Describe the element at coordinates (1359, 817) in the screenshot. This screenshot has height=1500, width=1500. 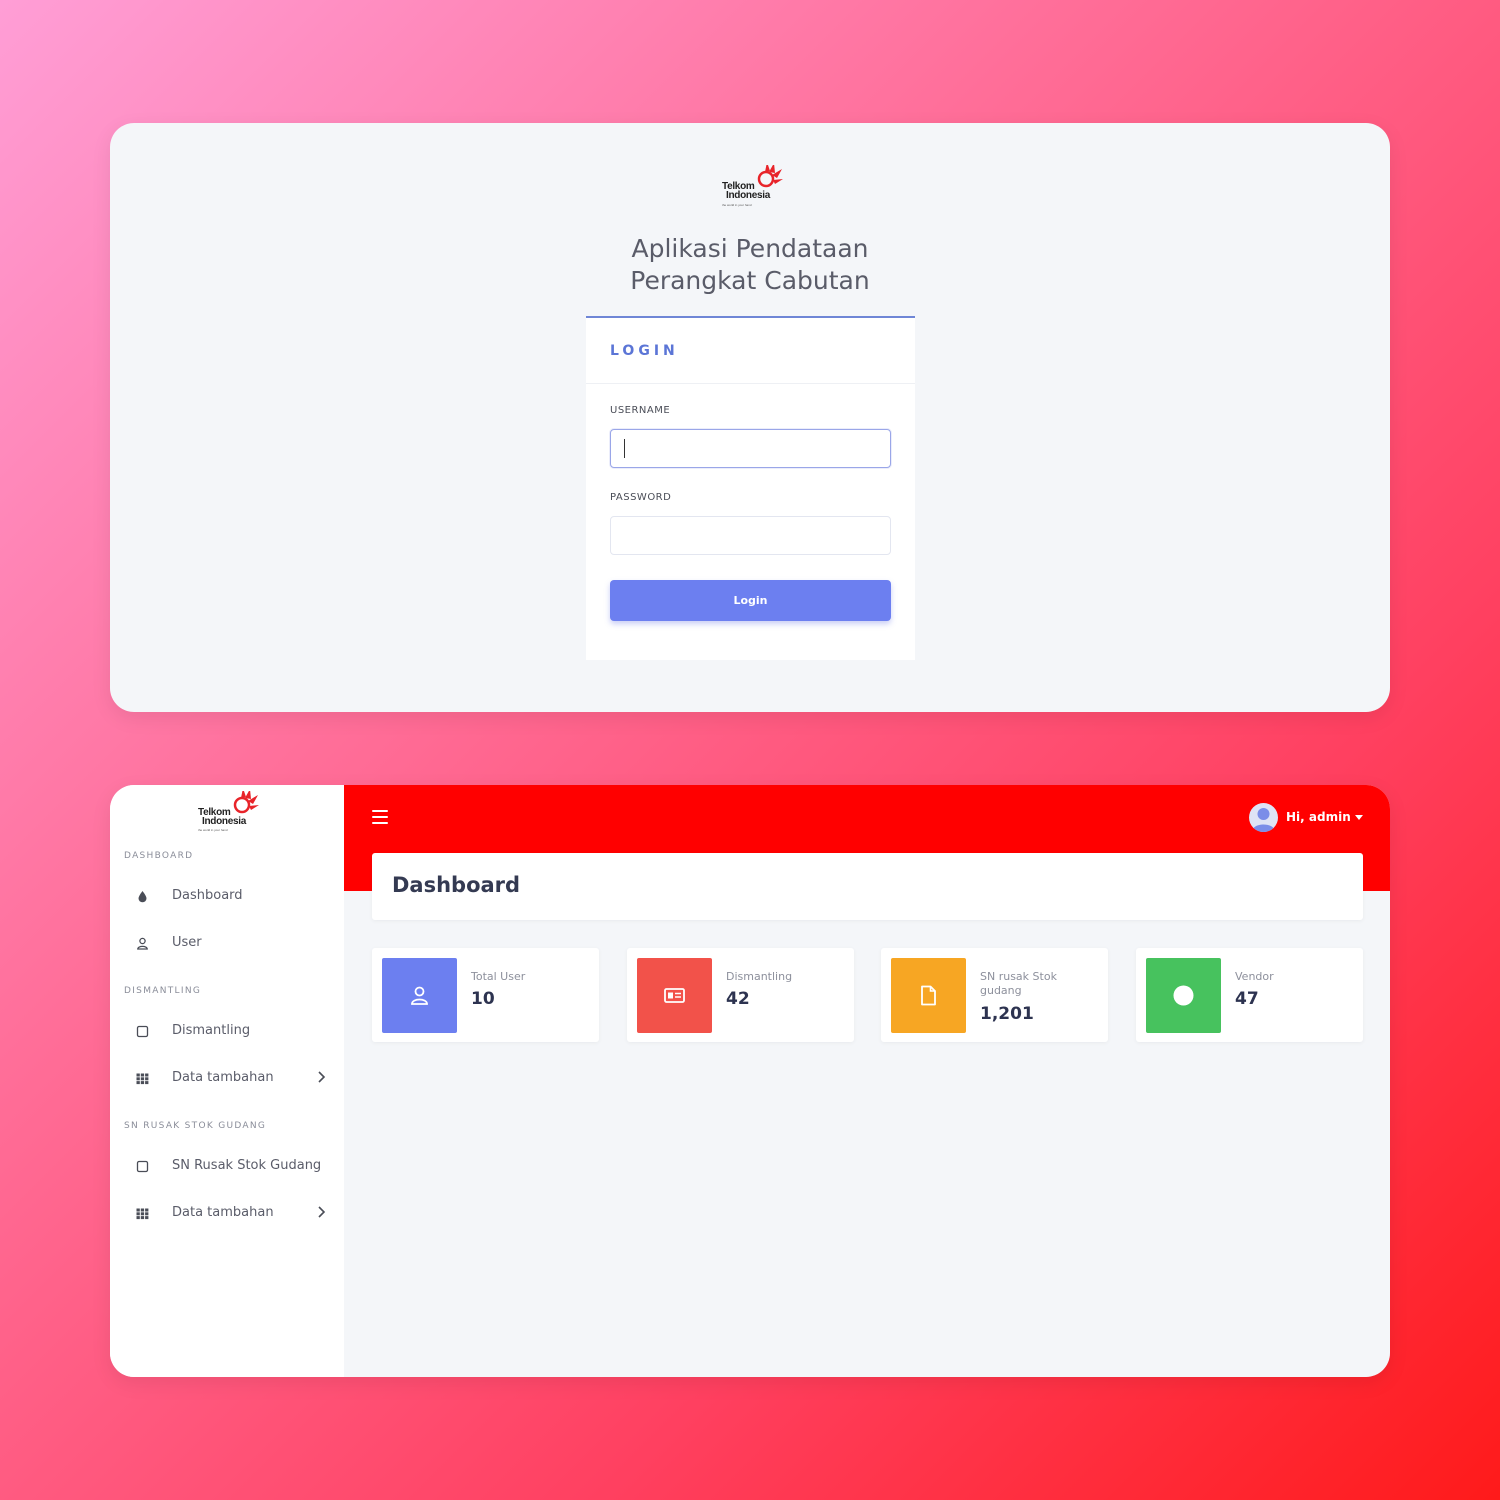
I see `caret-down-icon` at that location.